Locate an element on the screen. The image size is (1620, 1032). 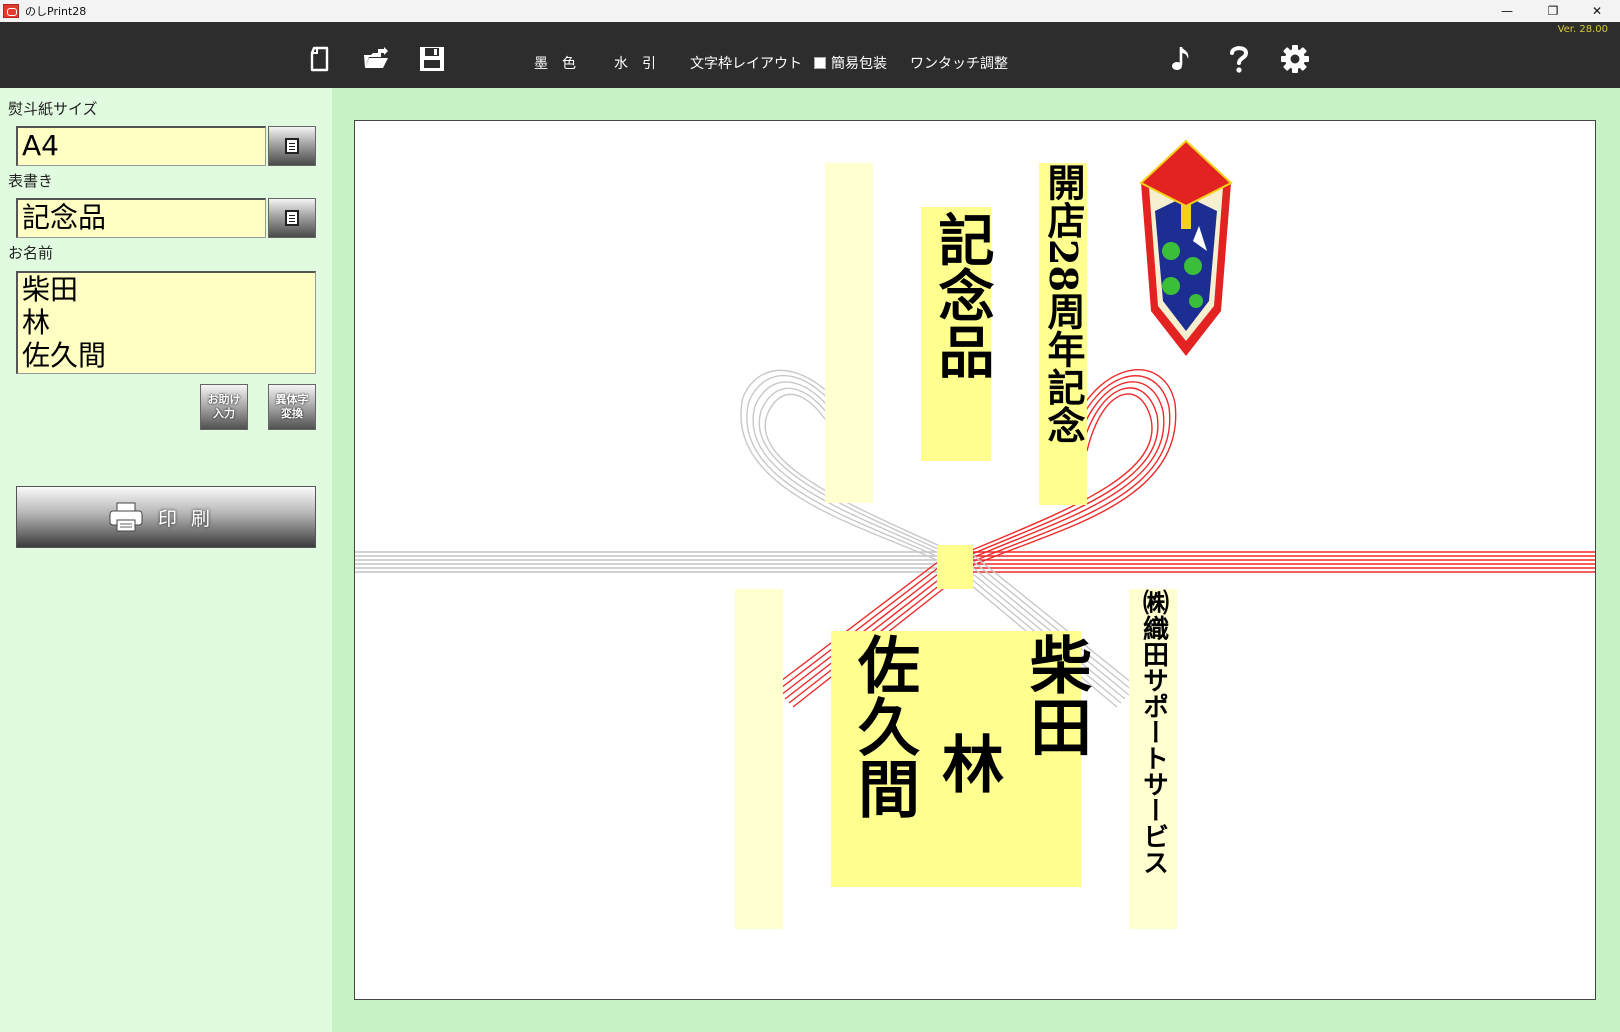
restore-icon: ❐ is located at coordinates (1553, 11).